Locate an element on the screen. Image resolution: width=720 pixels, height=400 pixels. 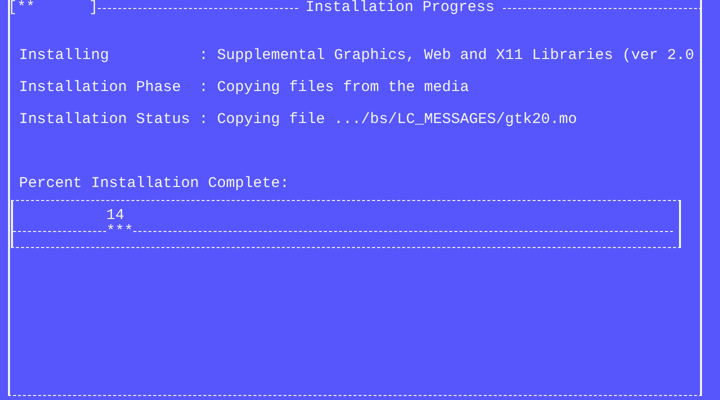
progress-label: Percent Installation Complete: is located at coordinates (154, 184).